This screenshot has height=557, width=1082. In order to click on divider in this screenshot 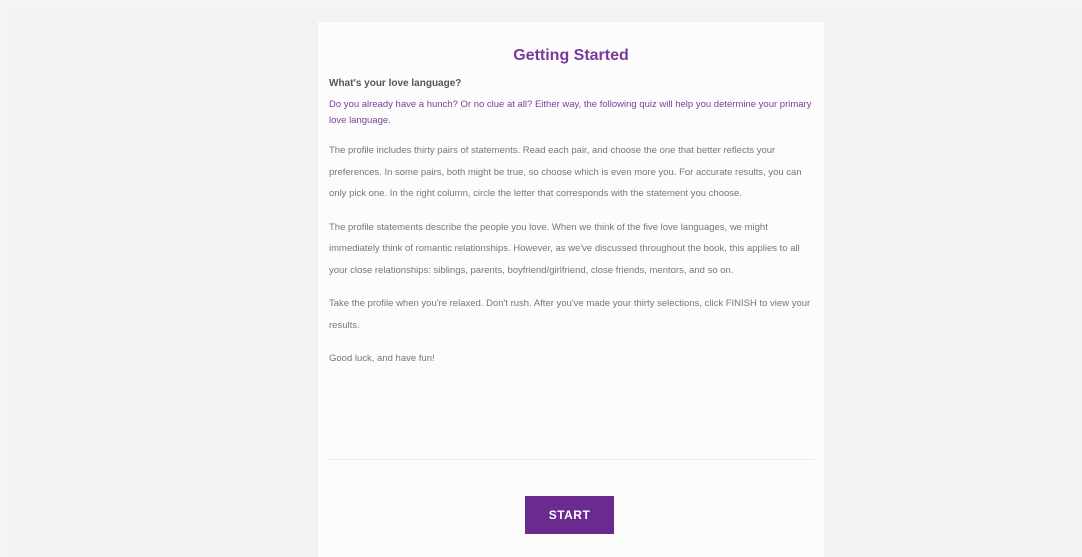, I will do `click(571, 459)`.